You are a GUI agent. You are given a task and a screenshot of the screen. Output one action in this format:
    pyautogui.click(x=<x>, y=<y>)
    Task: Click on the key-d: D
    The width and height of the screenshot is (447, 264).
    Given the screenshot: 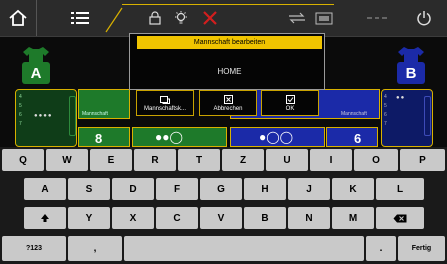 What is the action you would take?
    pyautogui.click(x=133, y=189)
    